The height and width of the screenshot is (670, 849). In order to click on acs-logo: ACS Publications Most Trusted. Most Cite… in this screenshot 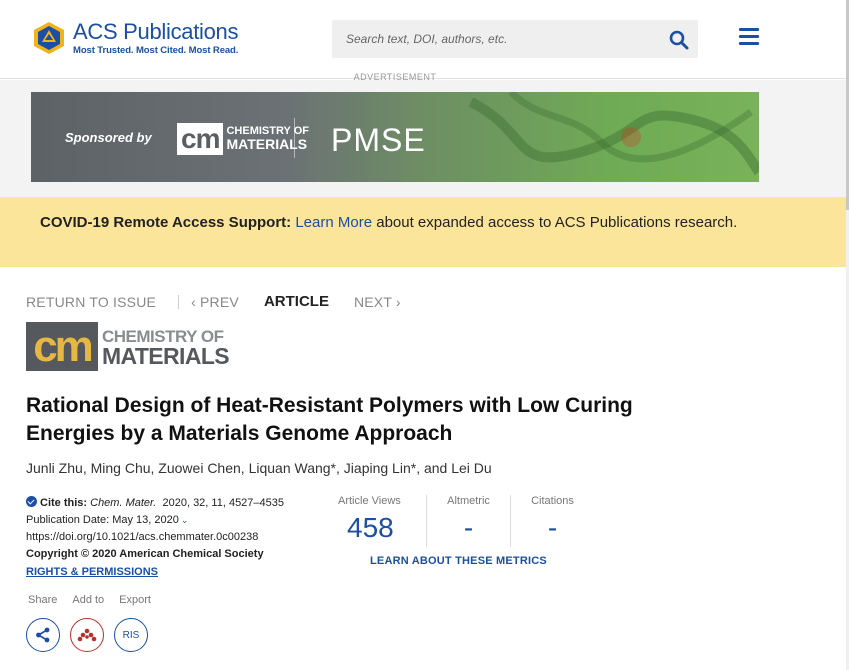, I will do `click(134, 38)`.